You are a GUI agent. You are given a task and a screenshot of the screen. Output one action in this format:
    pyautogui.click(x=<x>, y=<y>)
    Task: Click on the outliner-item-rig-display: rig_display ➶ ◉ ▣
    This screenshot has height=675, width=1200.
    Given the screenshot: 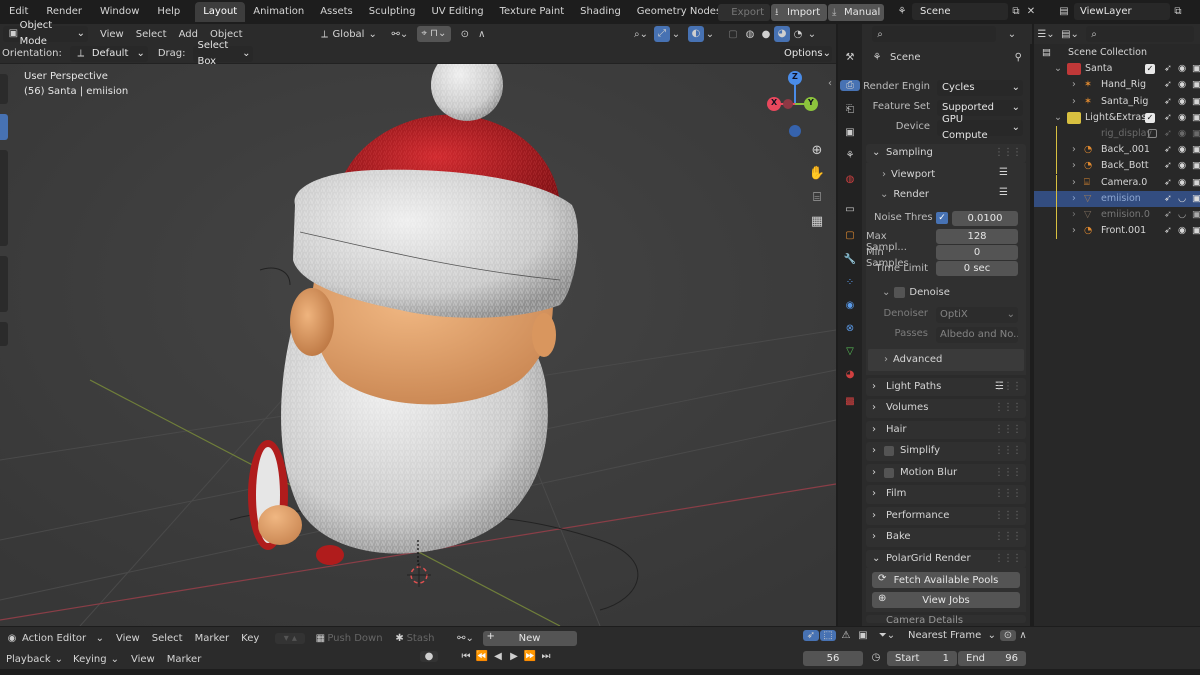 What is the action you would take?
    pyautogui.click(x=1117, y=133)
    